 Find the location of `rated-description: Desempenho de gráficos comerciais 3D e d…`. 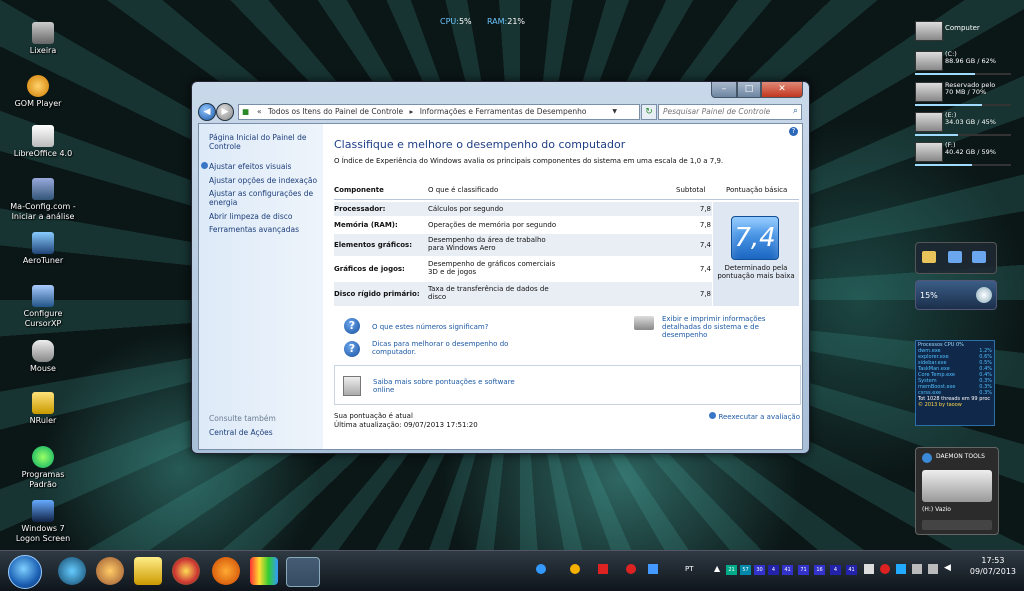

rated-description: Desempenho de gráficos comerciais 3D e d… is located at coordinates (492, 268).